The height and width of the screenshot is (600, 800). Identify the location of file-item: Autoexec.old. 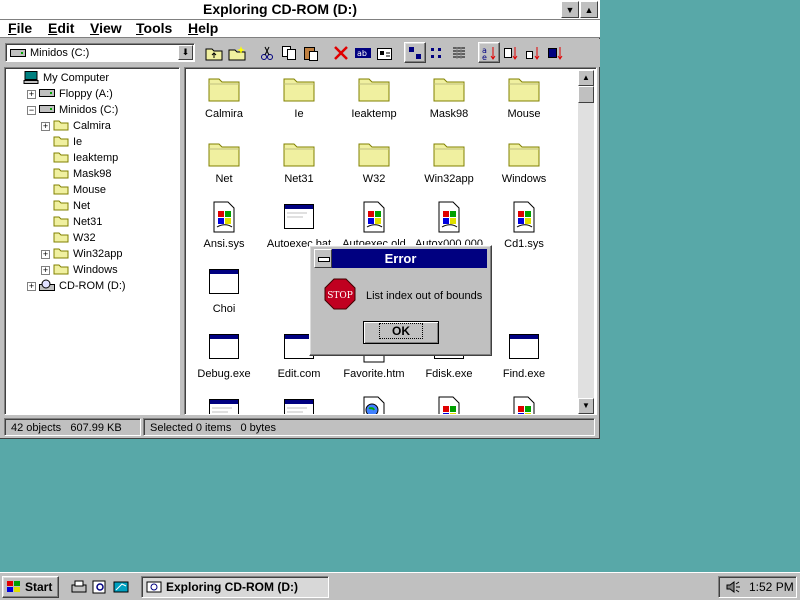
(374, 225).